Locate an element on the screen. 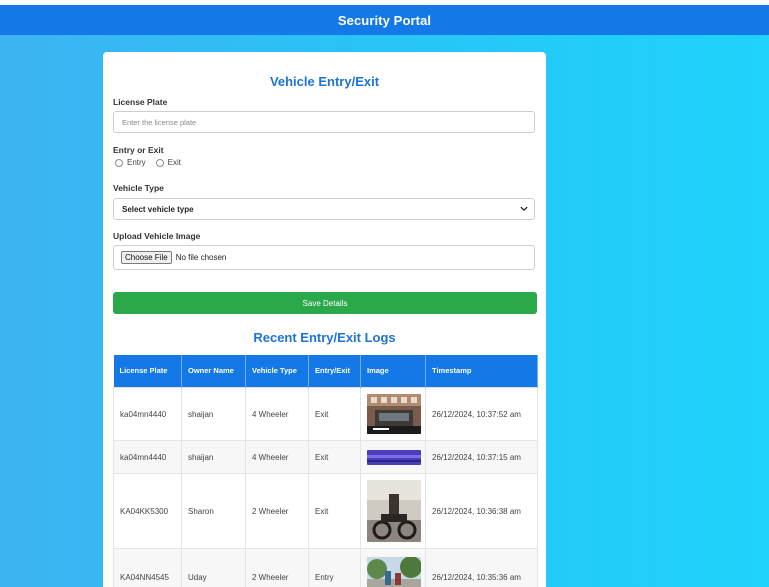 Image resolution: width=769 pixels, height=587 pixels. entry-radio-circle is located at coordinates (119, 162).